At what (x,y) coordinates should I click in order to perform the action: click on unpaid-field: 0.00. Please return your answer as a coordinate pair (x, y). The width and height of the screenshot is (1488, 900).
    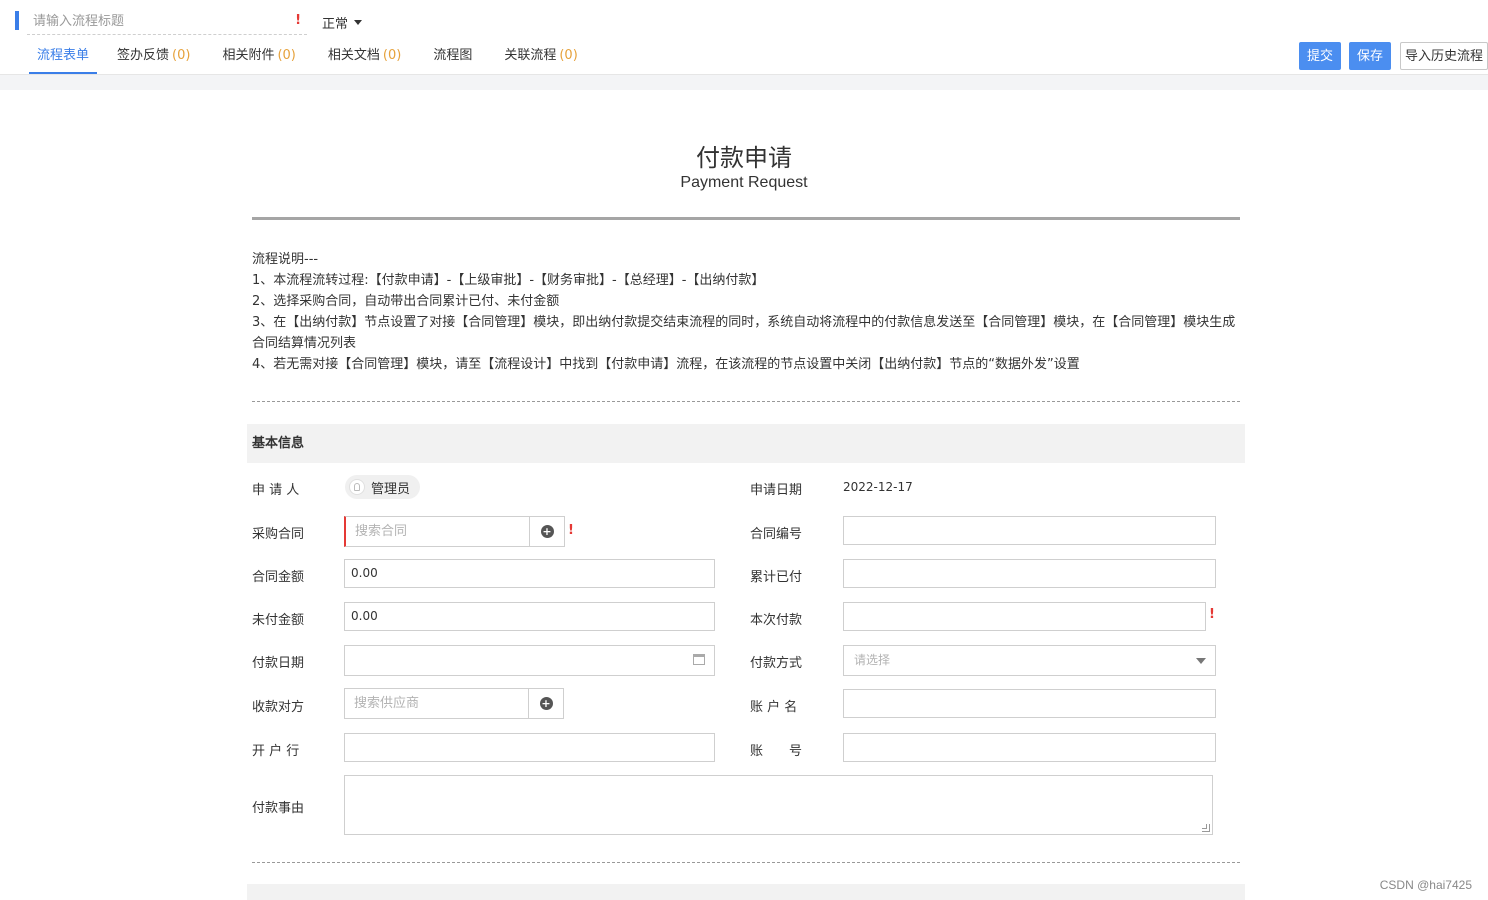
    Looking at the image, I should click on (529, 616).